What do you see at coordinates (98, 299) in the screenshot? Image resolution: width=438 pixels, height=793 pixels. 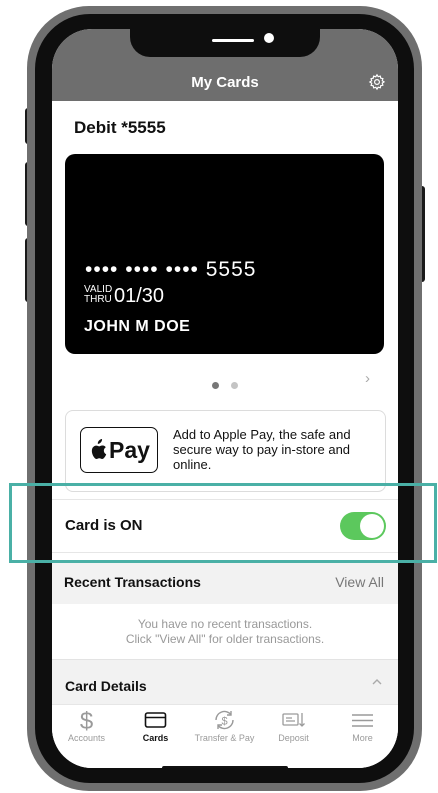 I see `thru-label: THRU` at bounding box center [98, 299].